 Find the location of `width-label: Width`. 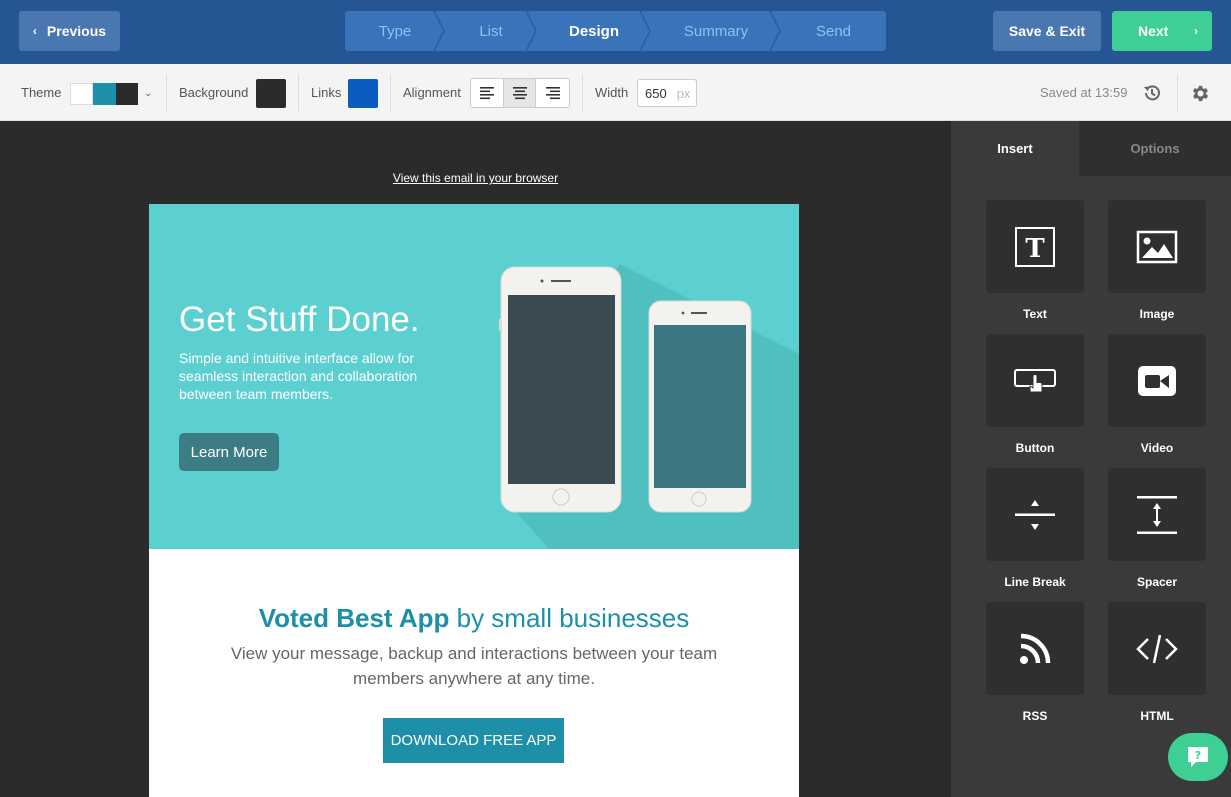

width-label: Width is located at coordinates (612, 92).